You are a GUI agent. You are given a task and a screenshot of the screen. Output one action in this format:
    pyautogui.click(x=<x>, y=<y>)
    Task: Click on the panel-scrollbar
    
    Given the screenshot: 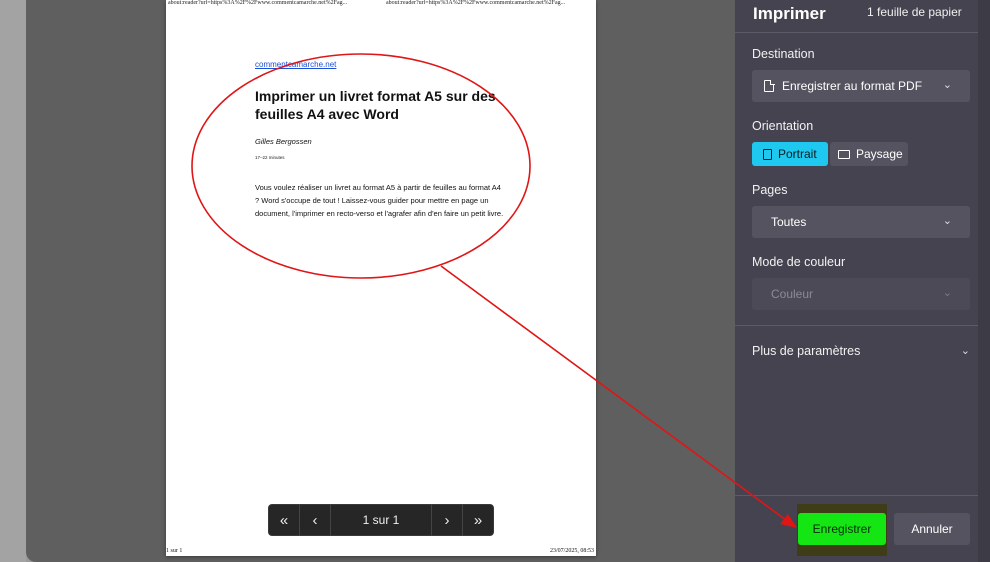 What is the action you would take?
    pyautogui.click(x=984, y=281)
    